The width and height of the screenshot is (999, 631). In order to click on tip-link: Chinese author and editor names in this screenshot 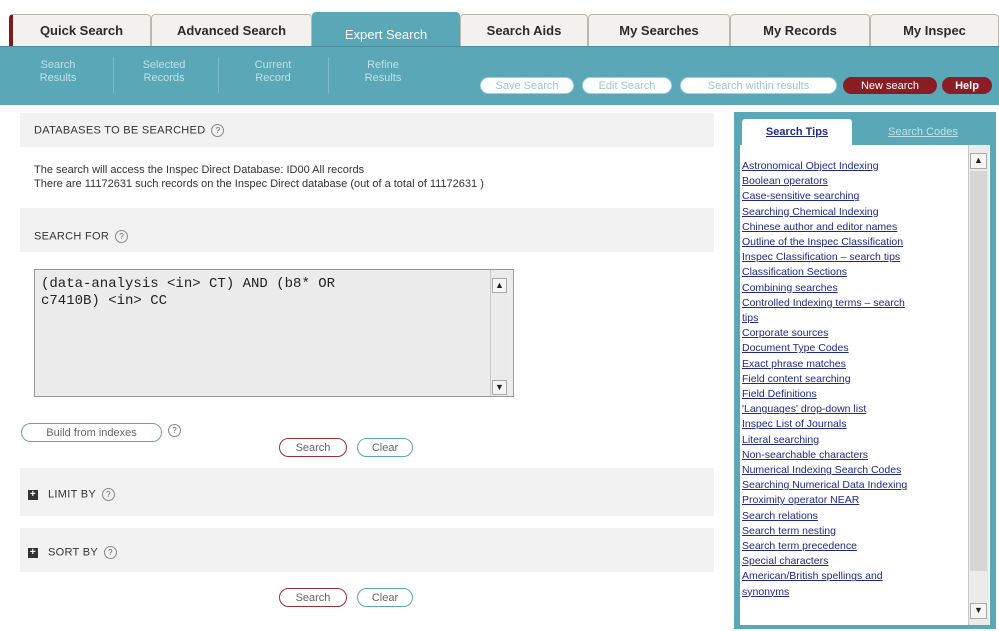, I will do `click(852, 227)`.